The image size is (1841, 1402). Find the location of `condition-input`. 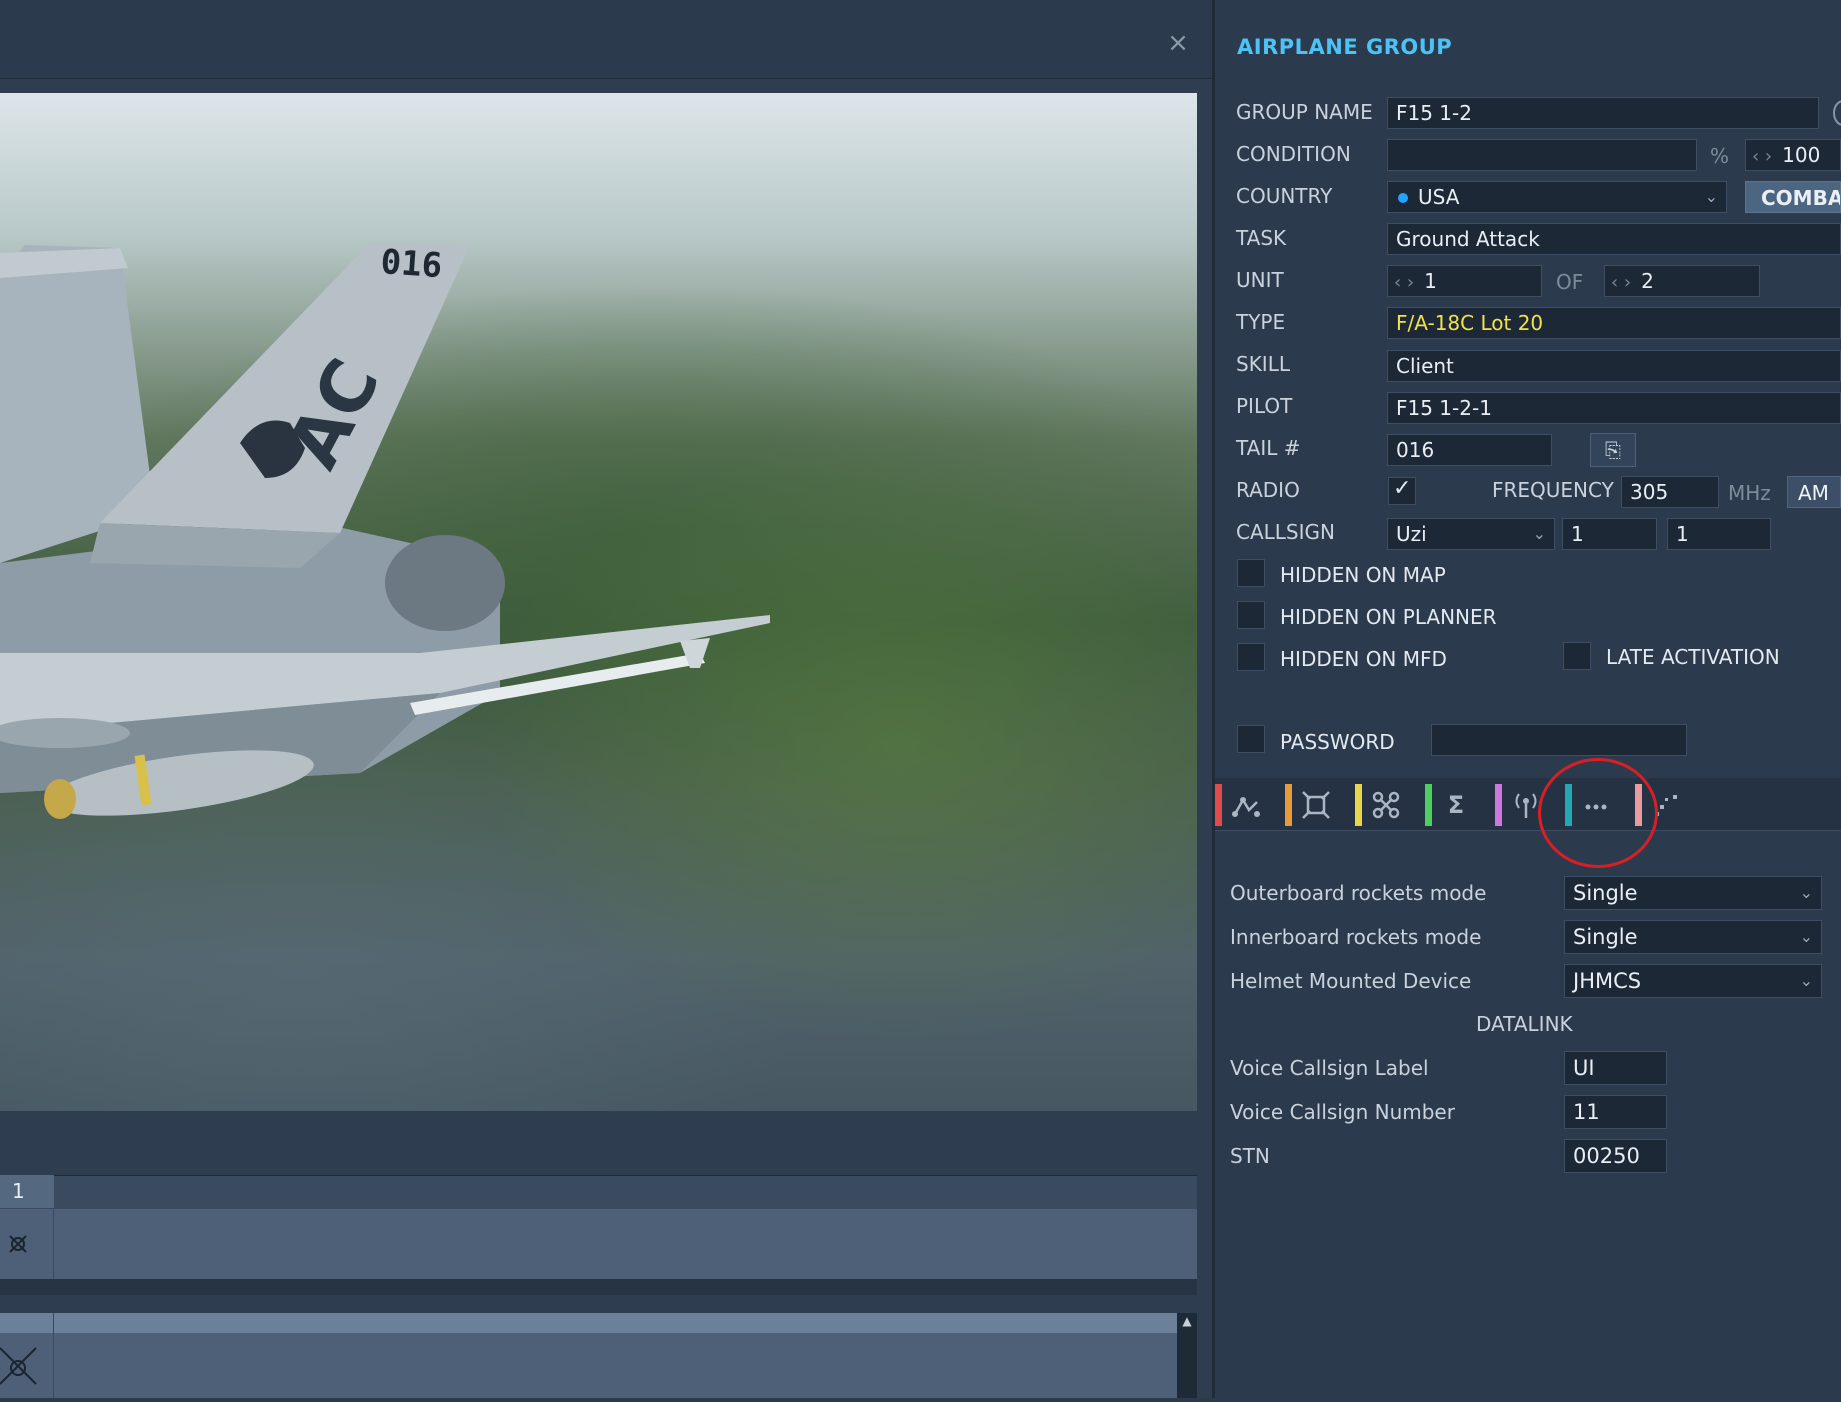

condition-input is located at coordinates (1542, 155).